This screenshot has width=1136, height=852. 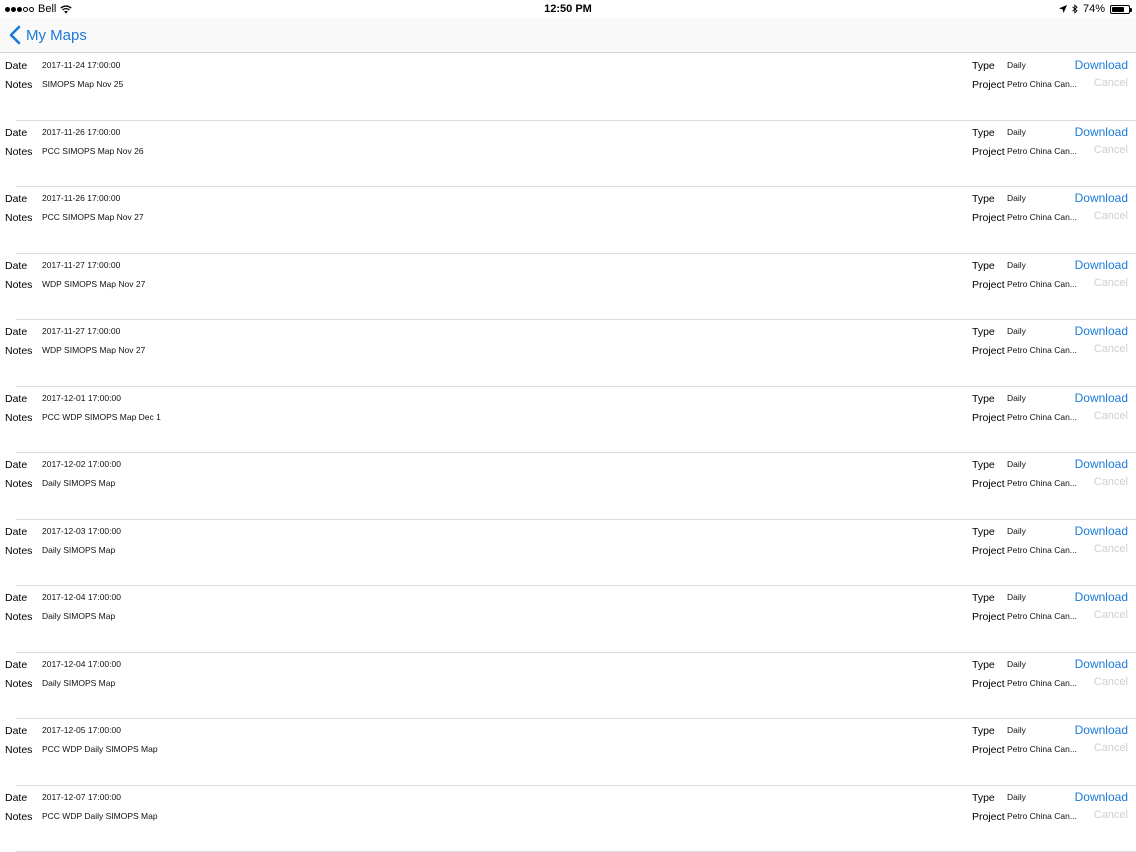 What do you see at coordinates (568, 9) in the screenshot?
I see `status-bar: Bell 12:50 PM 74%` at bounding box center [568, 9].